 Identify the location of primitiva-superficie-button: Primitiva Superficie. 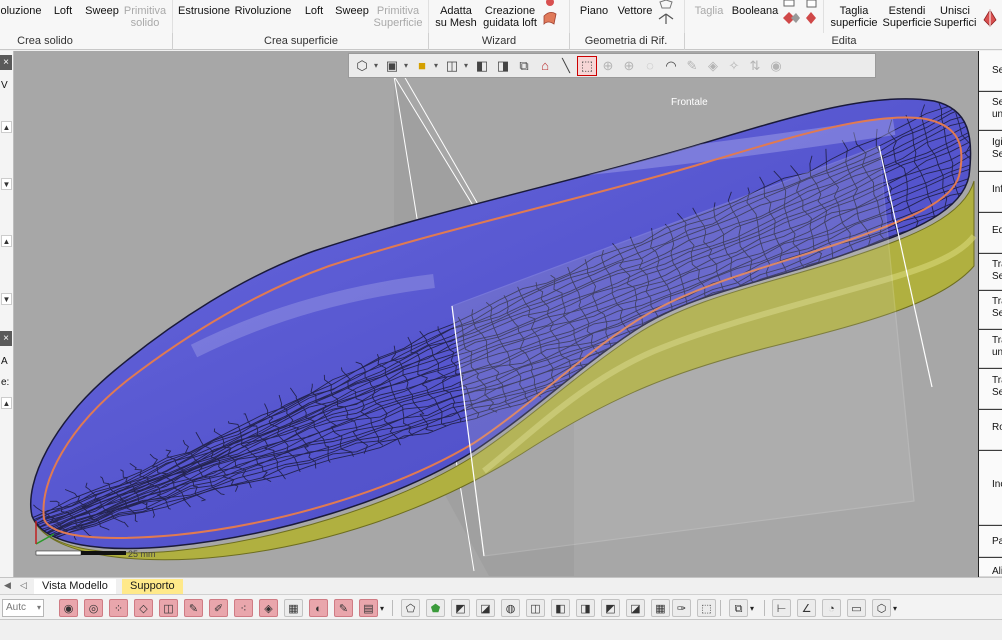
(398, 17).